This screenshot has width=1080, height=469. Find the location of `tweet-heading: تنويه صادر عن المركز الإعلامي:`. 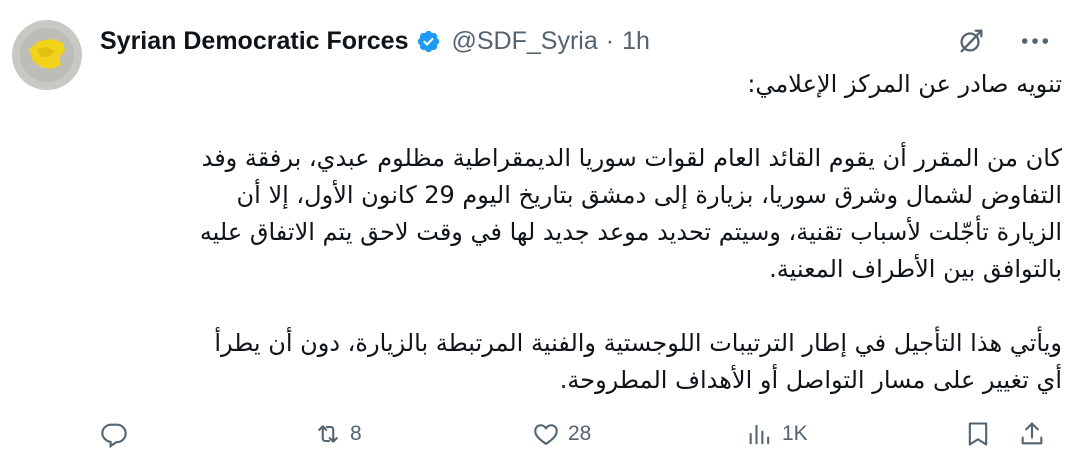

tweet-heading: تنويه صادر عن المركز الإعلامي: is located at coordinates (904, 84).